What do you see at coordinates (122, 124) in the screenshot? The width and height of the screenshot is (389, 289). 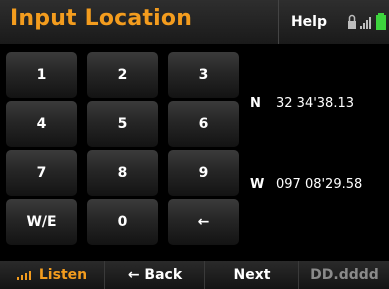 I see `key-5: 5` at bounding box center [122, 124].